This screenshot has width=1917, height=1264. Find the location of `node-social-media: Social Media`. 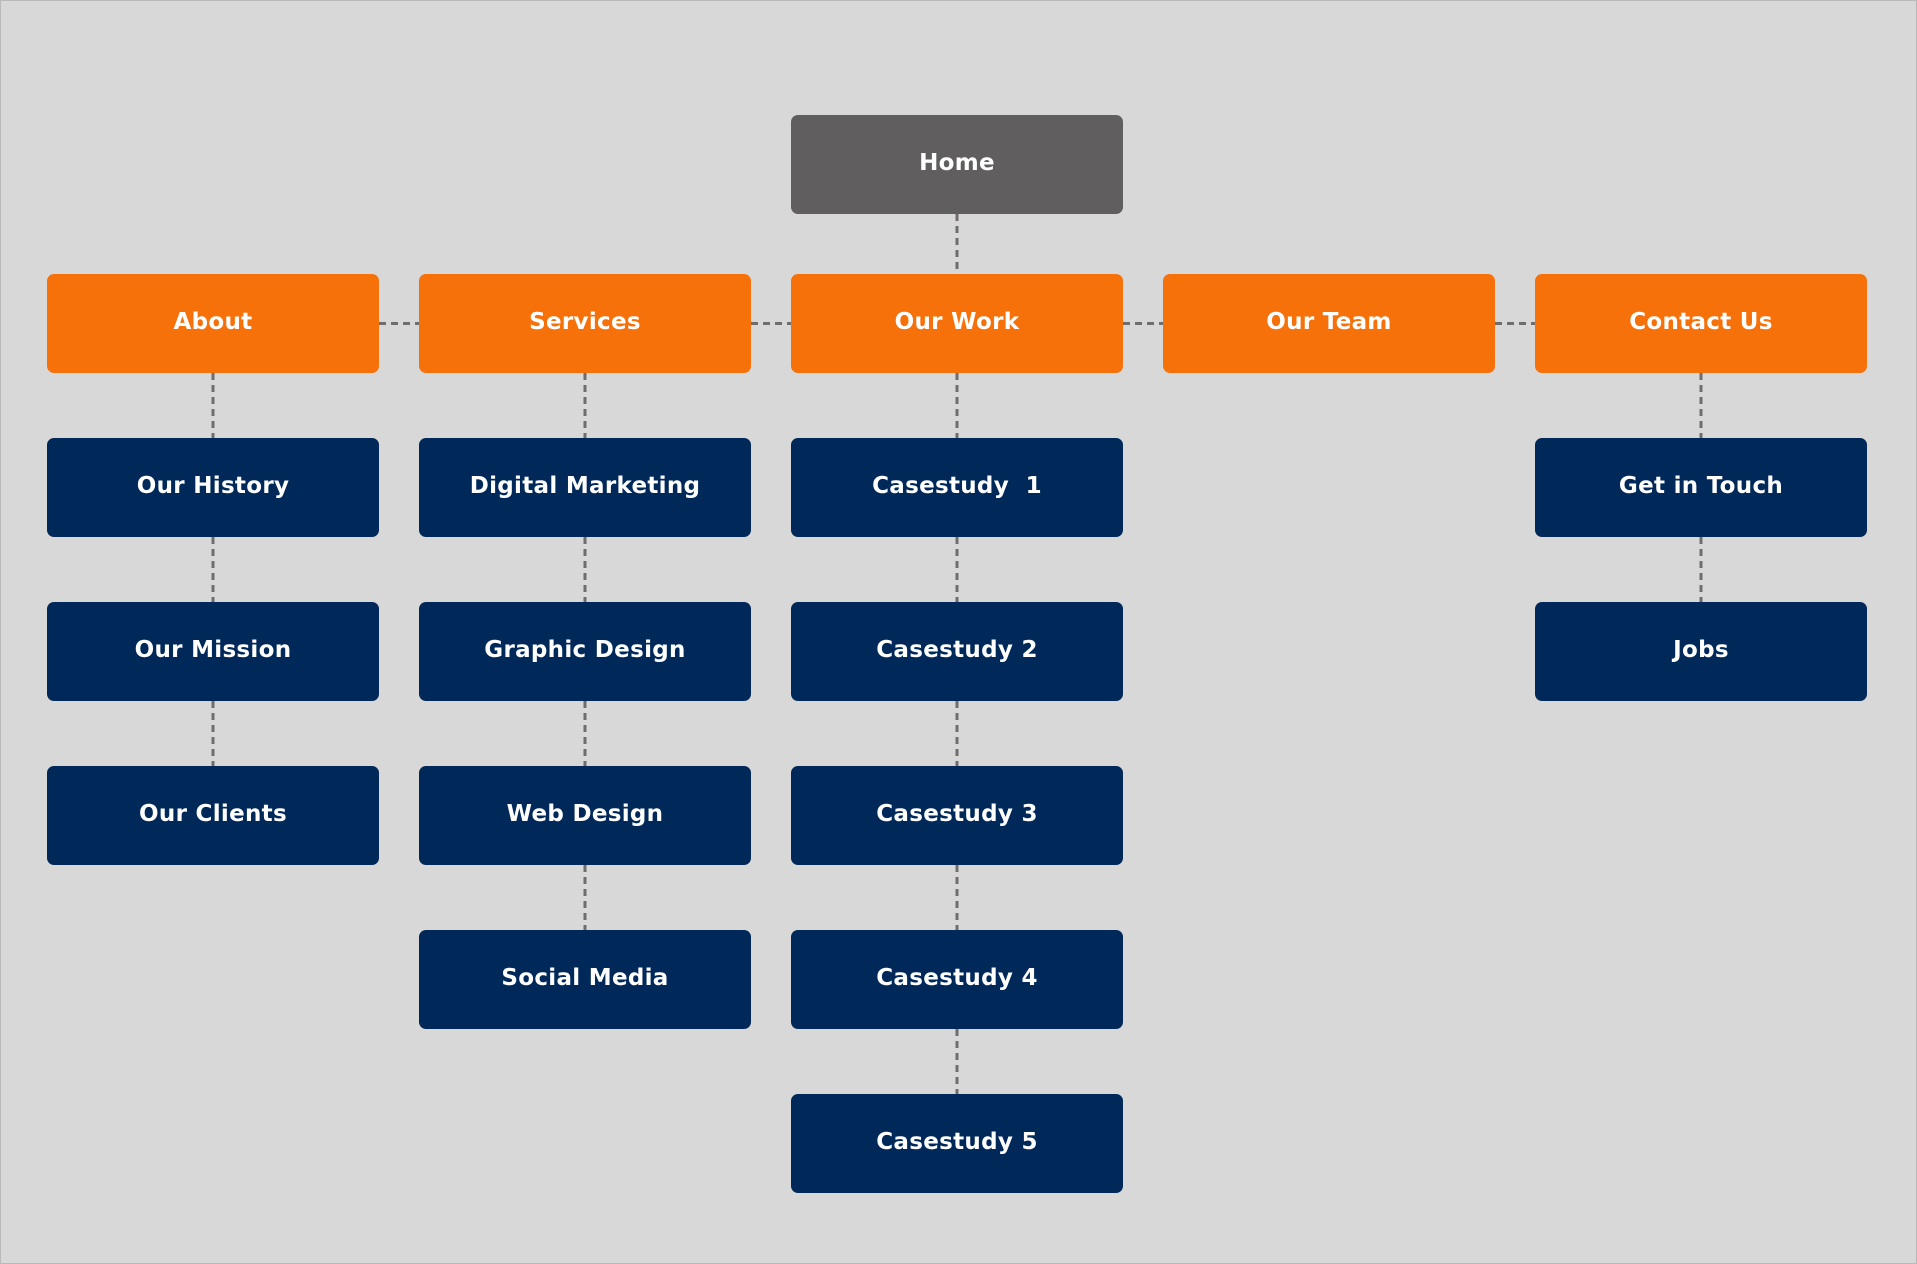

node-social-media: Social Media is located at coordinates (585, 979).